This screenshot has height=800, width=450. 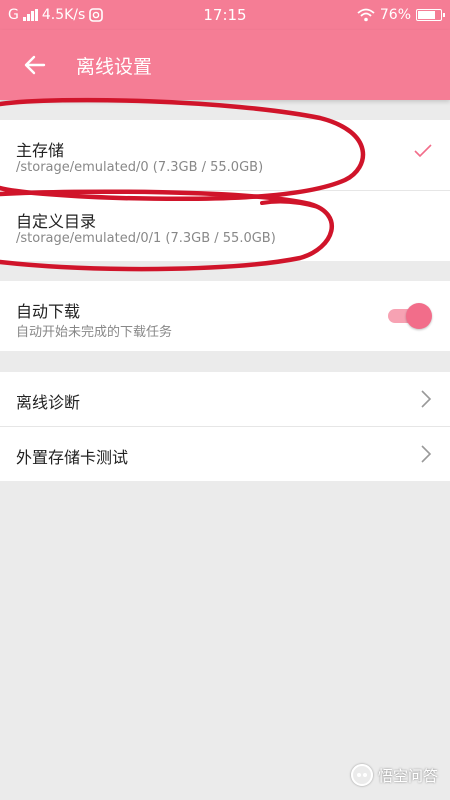 I want to click on sdcard-test-label: 外置存储卡测试, so click(x=72, y=457).